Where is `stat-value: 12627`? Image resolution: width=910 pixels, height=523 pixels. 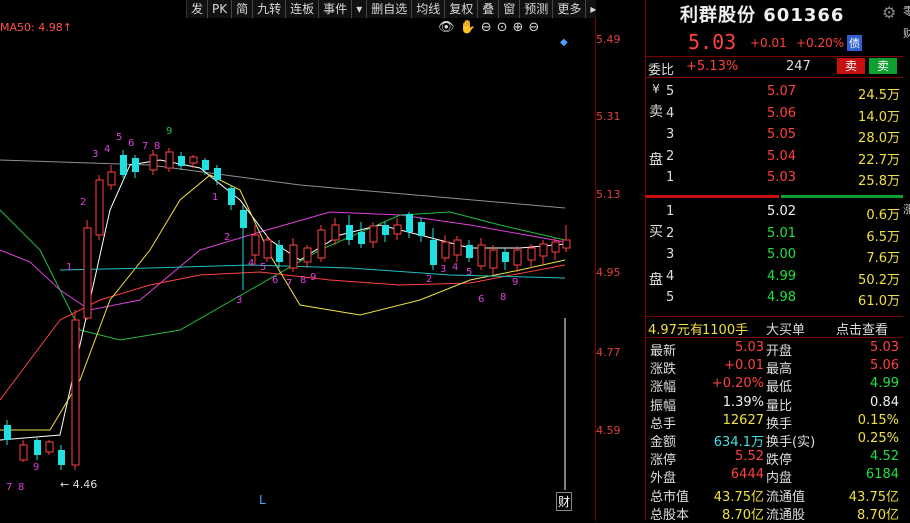
stat-value: 12627 is located at coordinates (743, 420).